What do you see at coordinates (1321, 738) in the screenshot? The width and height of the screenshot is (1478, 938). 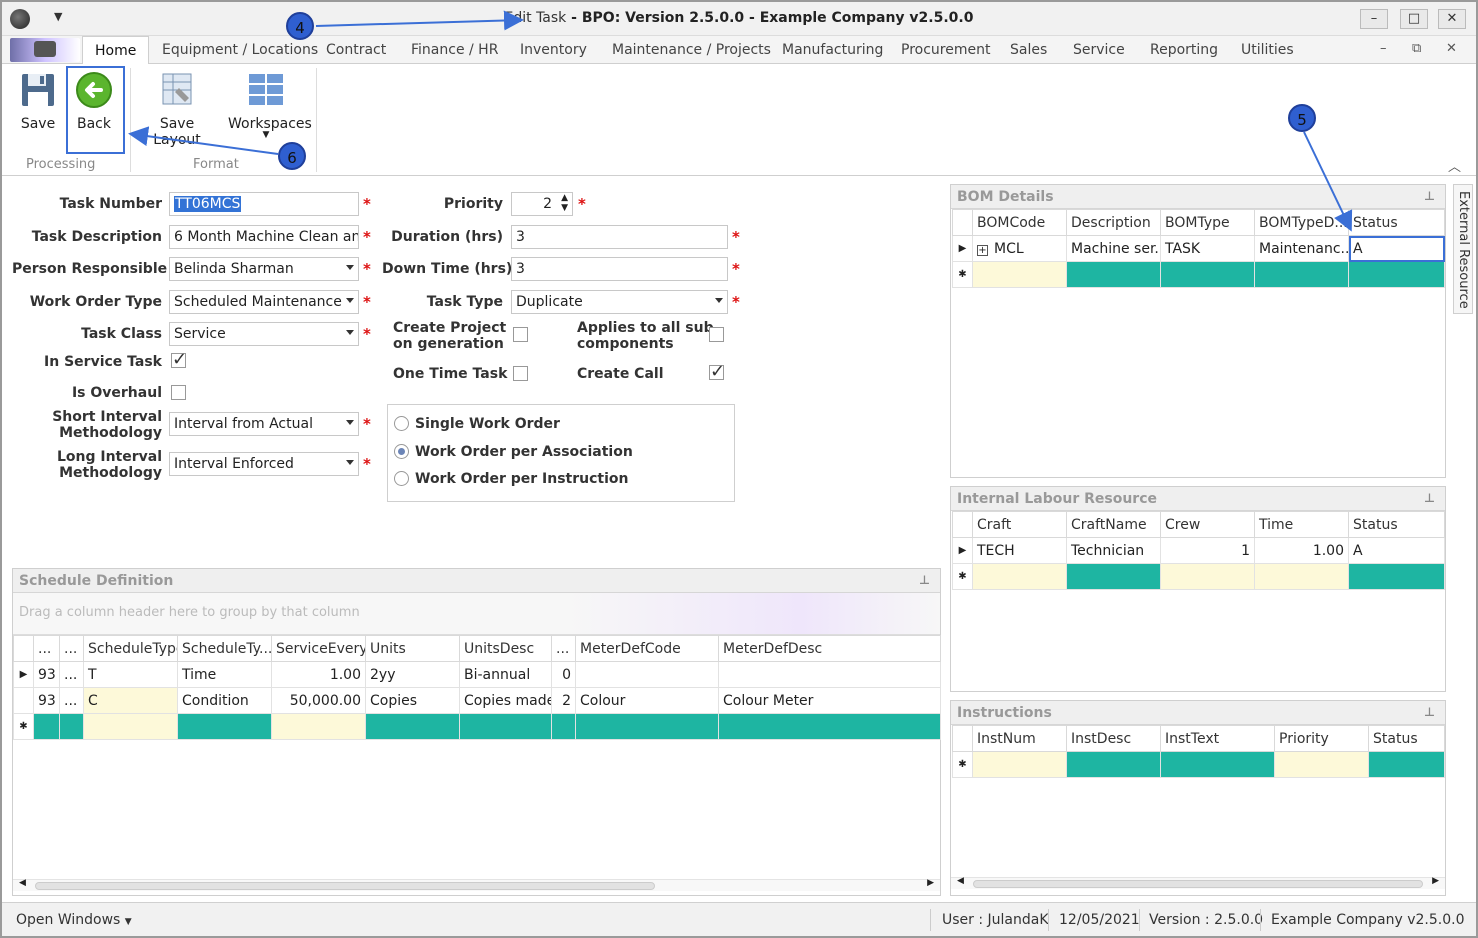 I see `column-header: Priority` at bounding box center [1321, 738].